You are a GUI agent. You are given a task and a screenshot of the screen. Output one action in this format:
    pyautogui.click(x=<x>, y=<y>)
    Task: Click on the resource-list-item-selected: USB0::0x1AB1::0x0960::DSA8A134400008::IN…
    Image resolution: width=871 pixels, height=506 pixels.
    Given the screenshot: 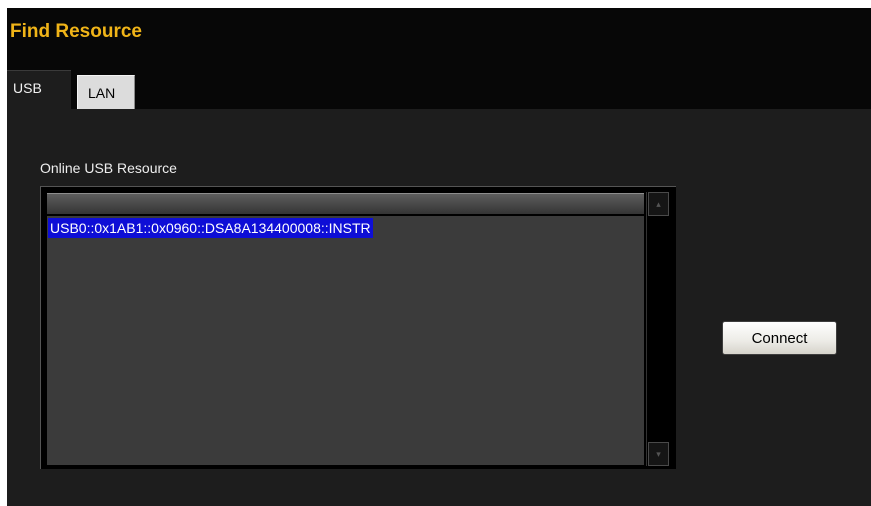 What is the action you would take?
    pyautogui.click(x=210, y=228)
    